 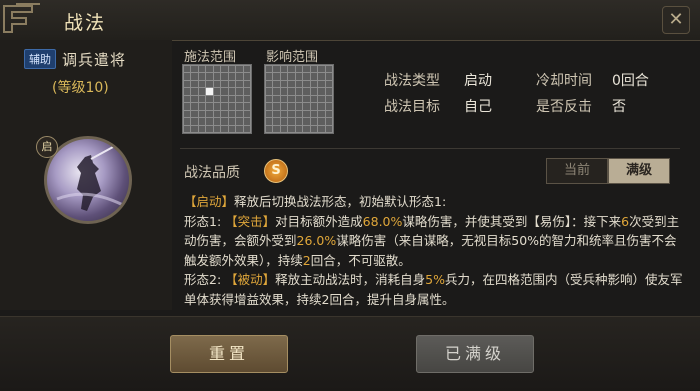 I want to click on close-icon: ✕, so click(x=676, y=19).